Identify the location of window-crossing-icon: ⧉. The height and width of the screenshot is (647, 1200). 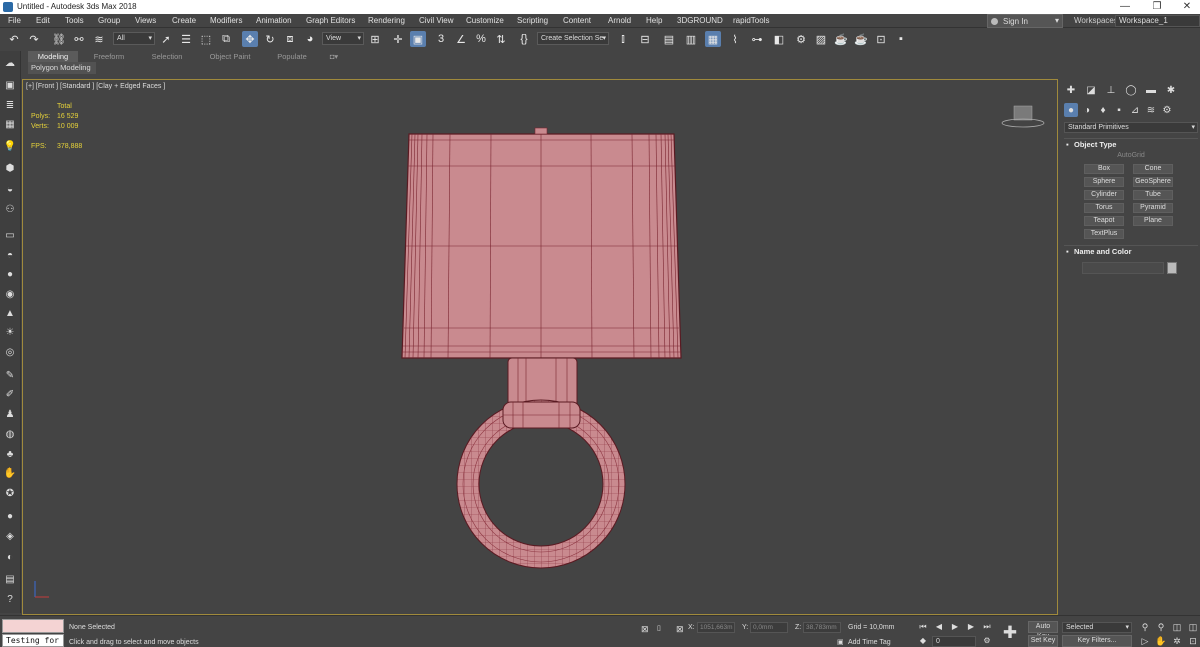
(226, 39).